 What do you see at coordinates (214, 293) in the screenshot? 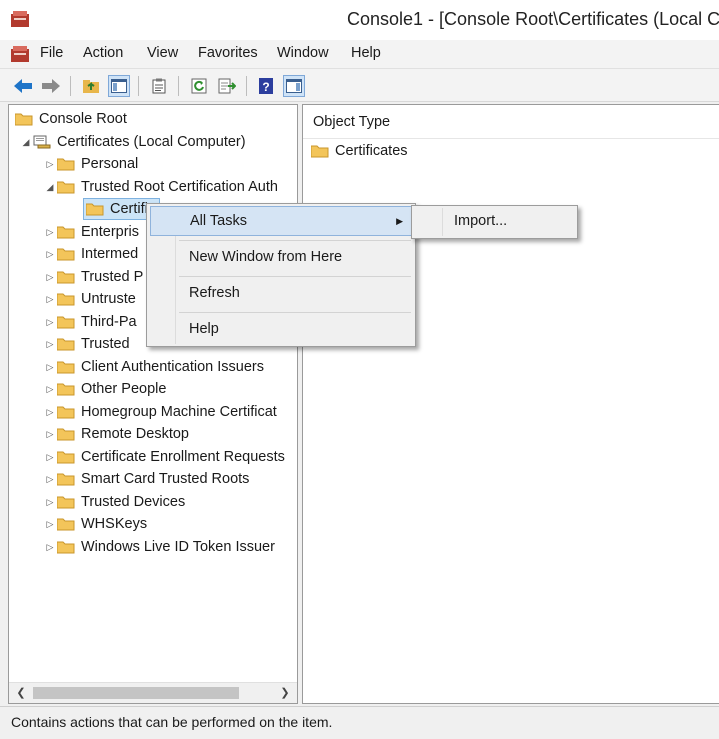
I see `menu-item-label: Refresh` at bounding box center [214, 293].